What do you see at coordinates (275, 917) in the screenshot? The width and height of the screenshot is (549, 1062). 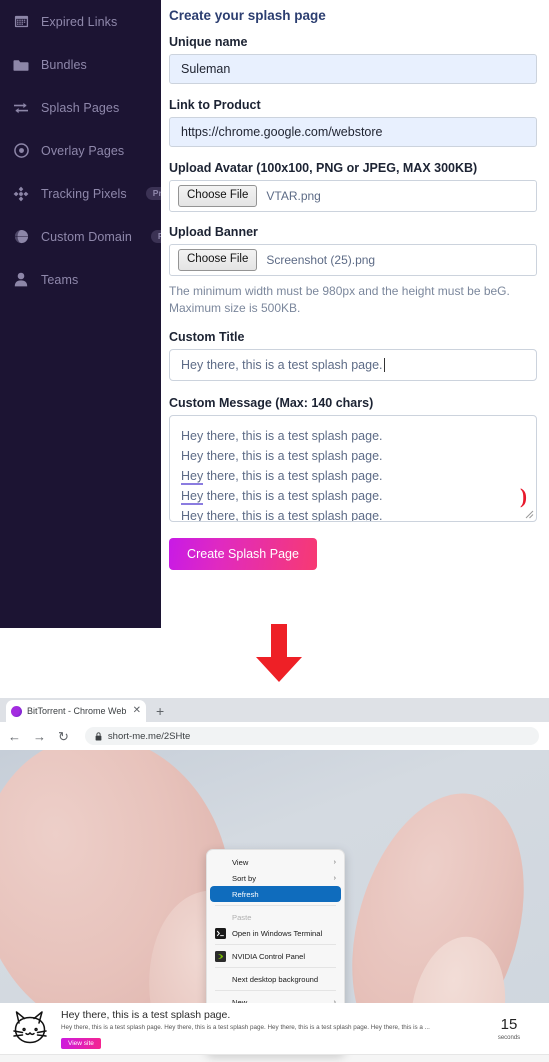 I see `context-menu-item-paste: Paste` at bounding box center [275, 917].